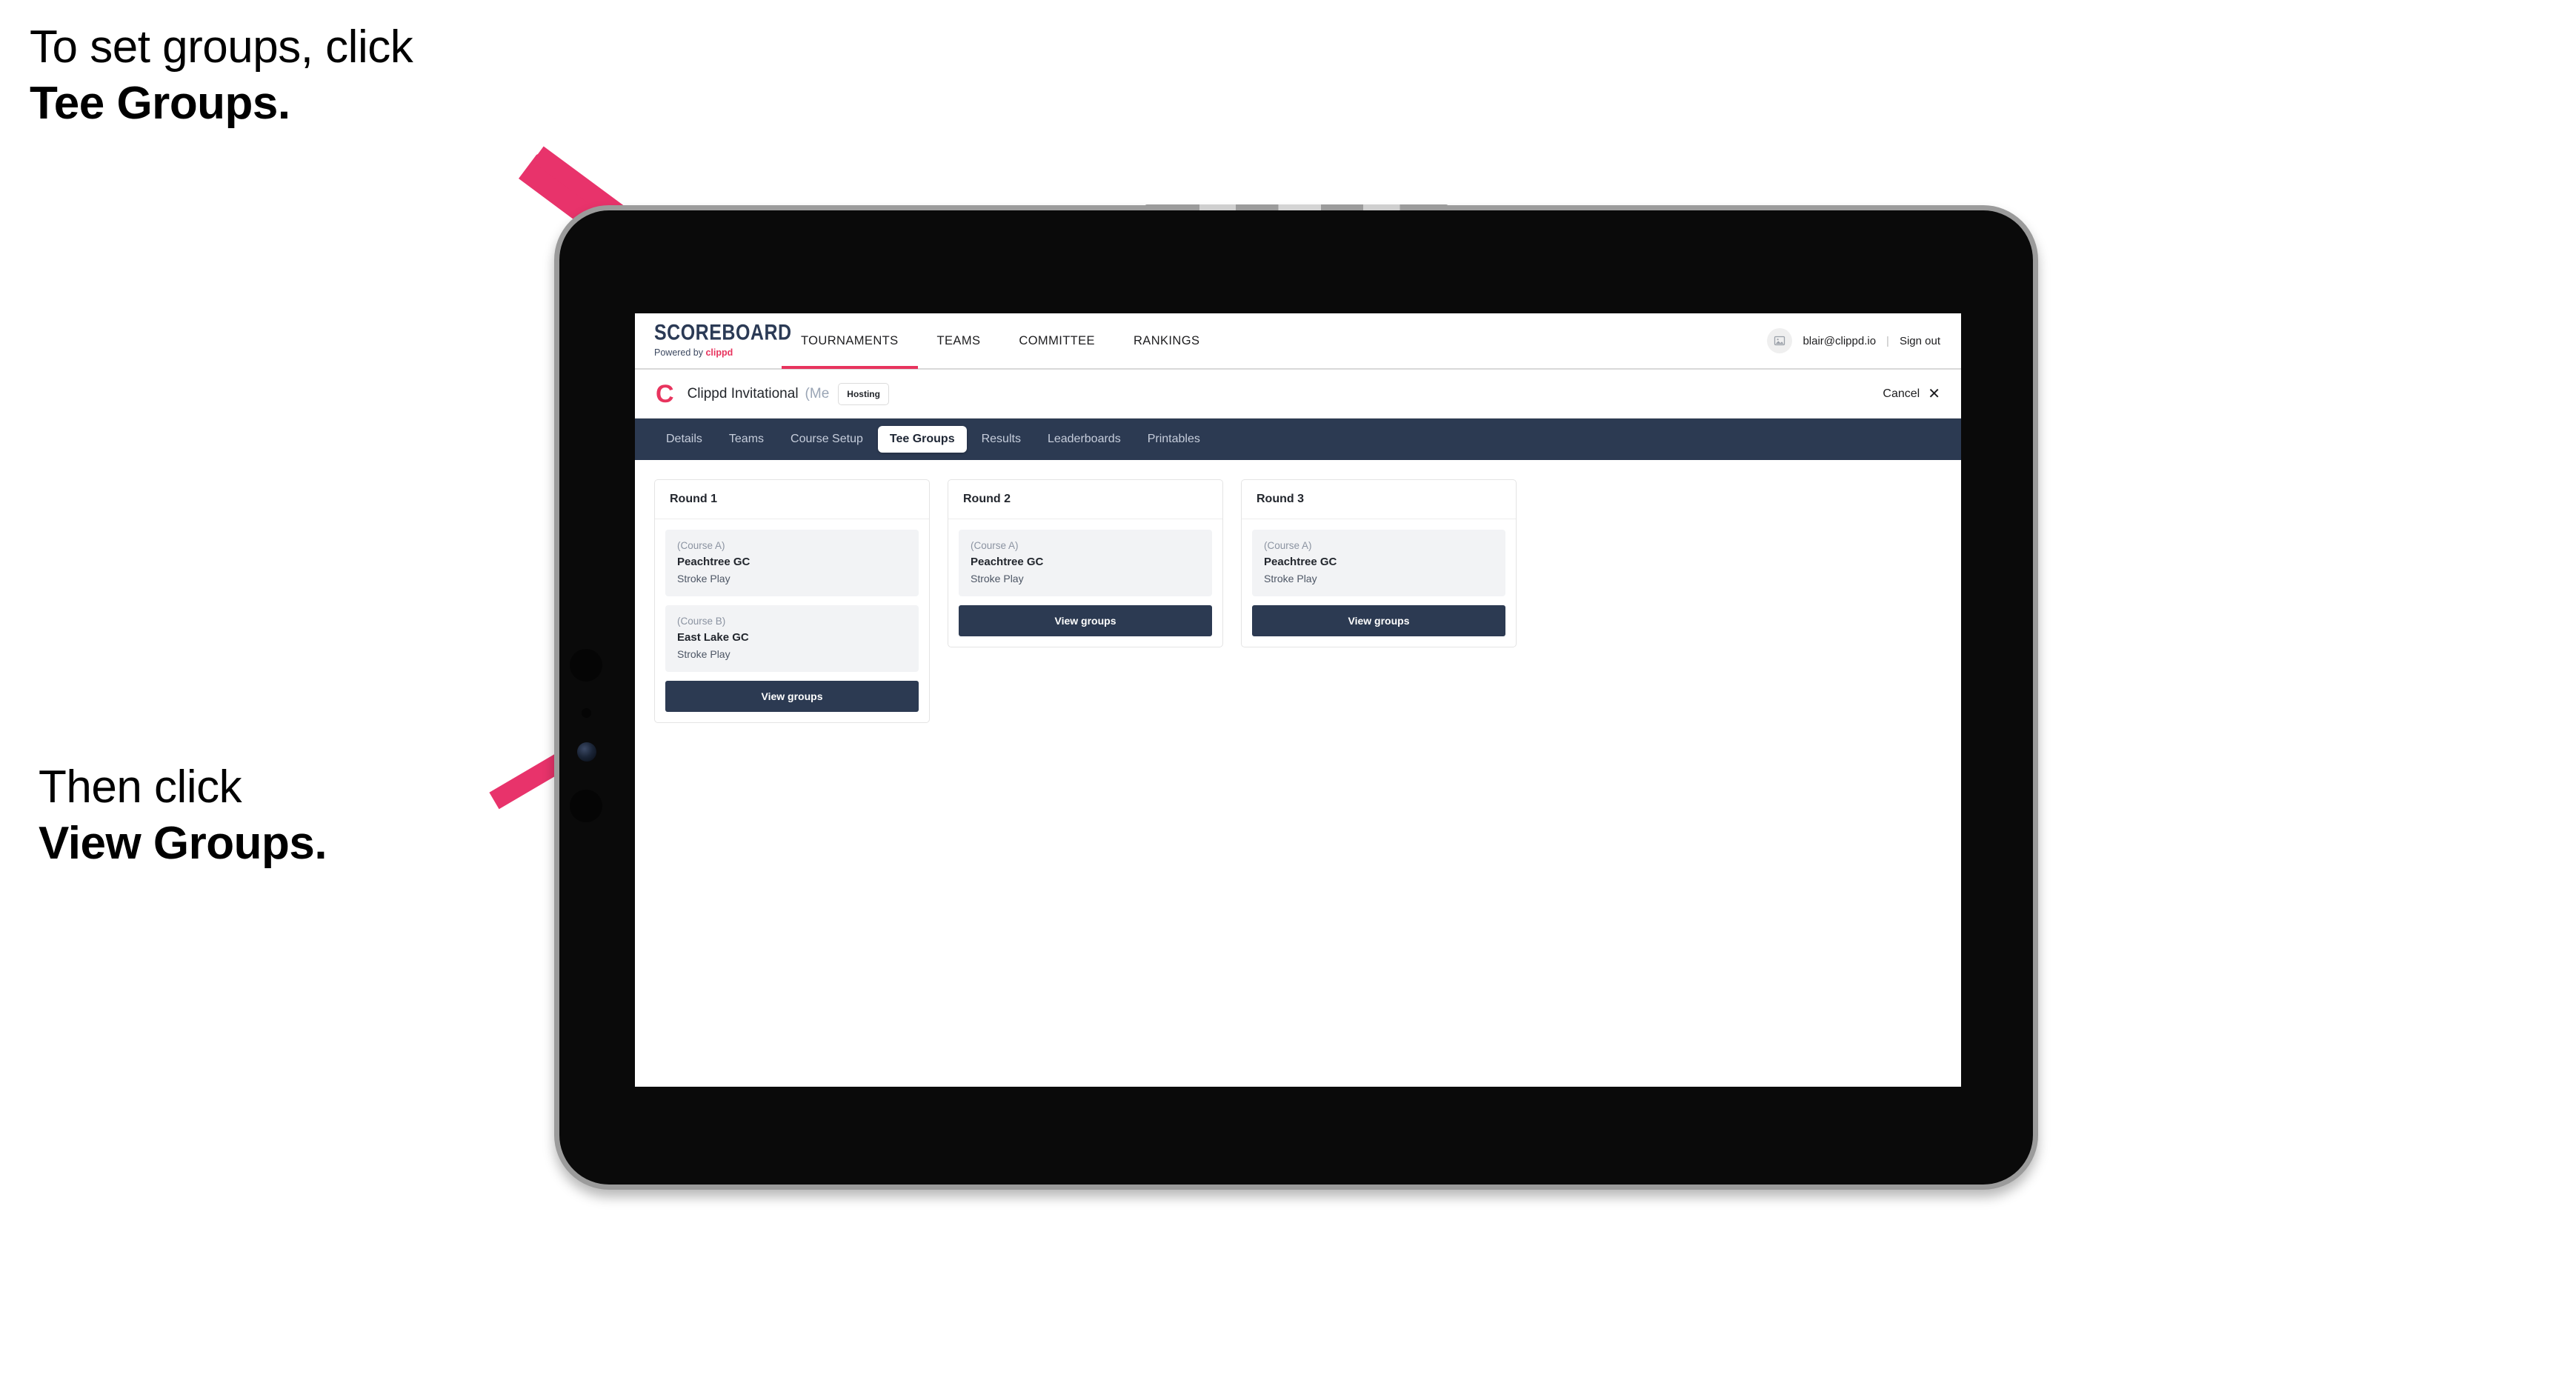  What do you see at coordinates (586, 806) in the screenshot?
I see `tablet-side-button-bottom` at bounding box center [586, 806].